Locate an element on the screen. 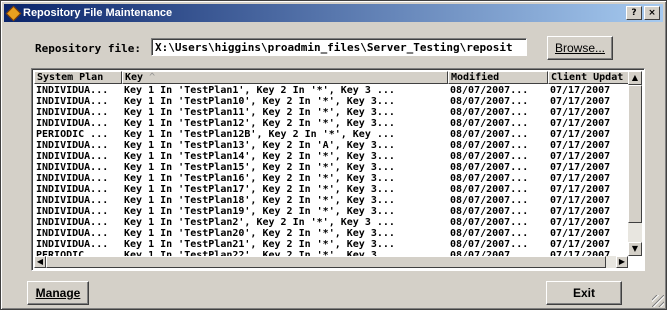 The width and height of the screenshot is (667, 310). vertical-scrollbar: ▲ ▼ is located at coordinates (635, 163).